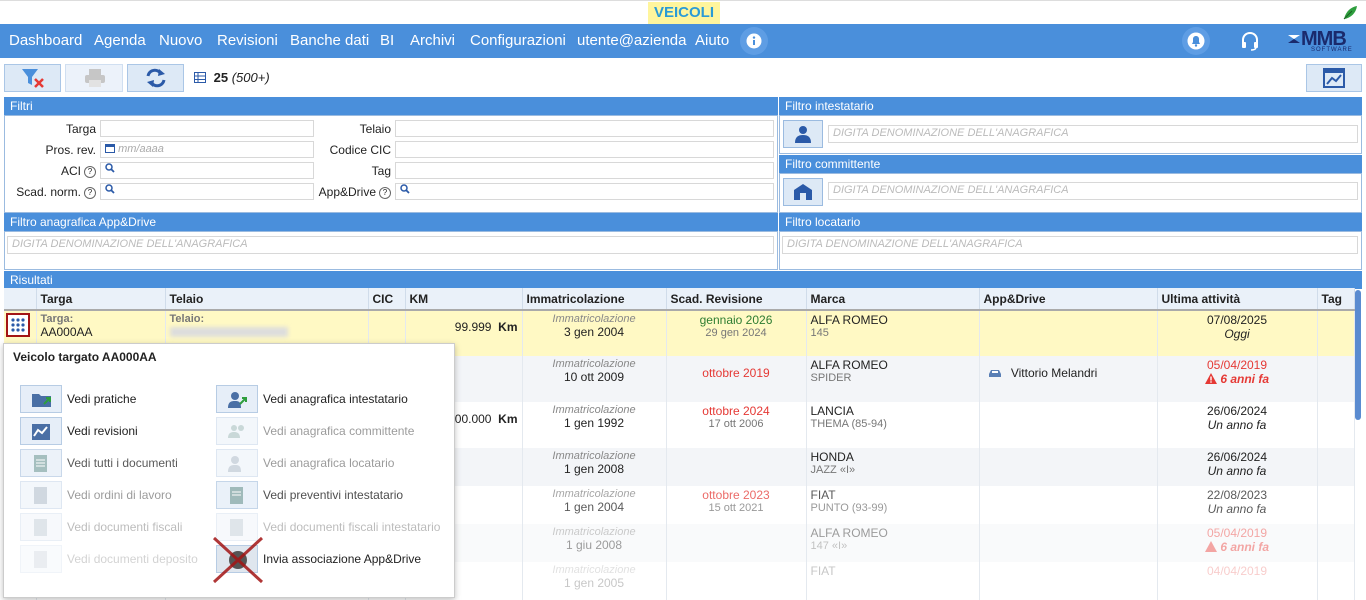 This screenshot has width=1366, height=600. I want to click on immatricolazione-cell: Immatricolazione 1 gen 2005, so click(594, 581).